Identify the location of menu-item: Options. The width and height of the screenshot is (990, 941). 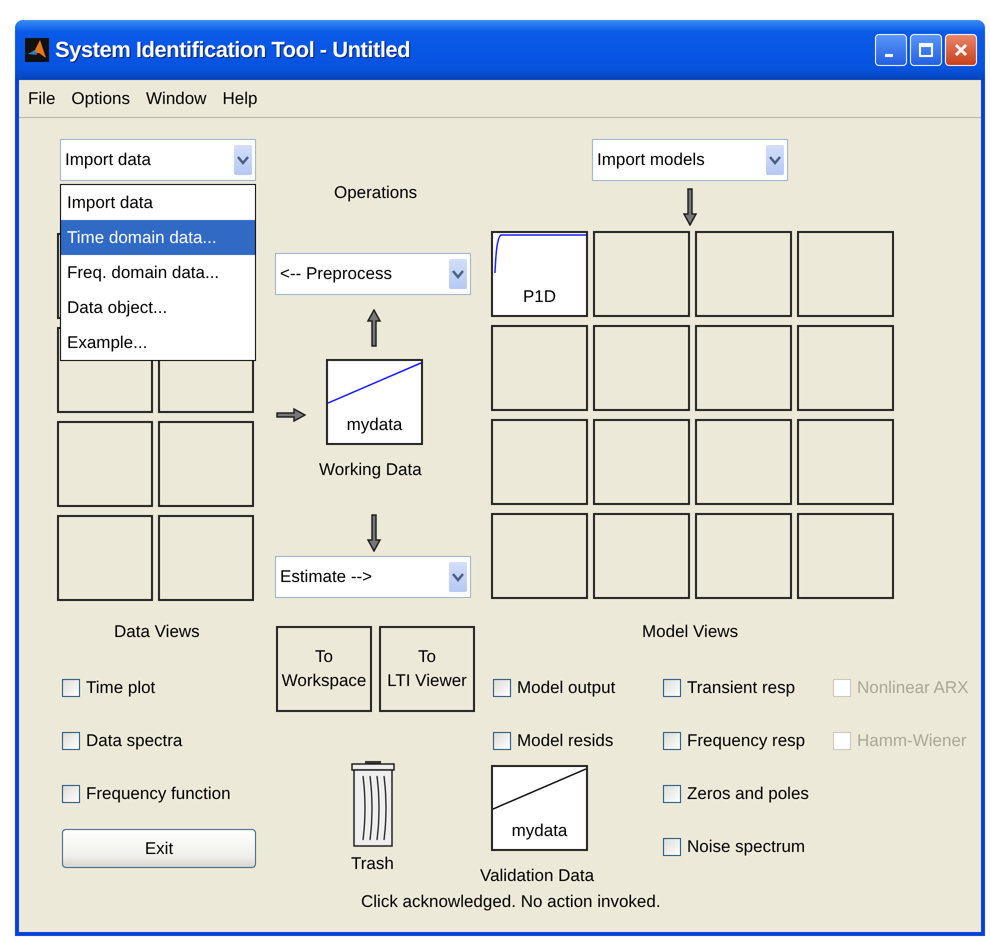
(100, 98).